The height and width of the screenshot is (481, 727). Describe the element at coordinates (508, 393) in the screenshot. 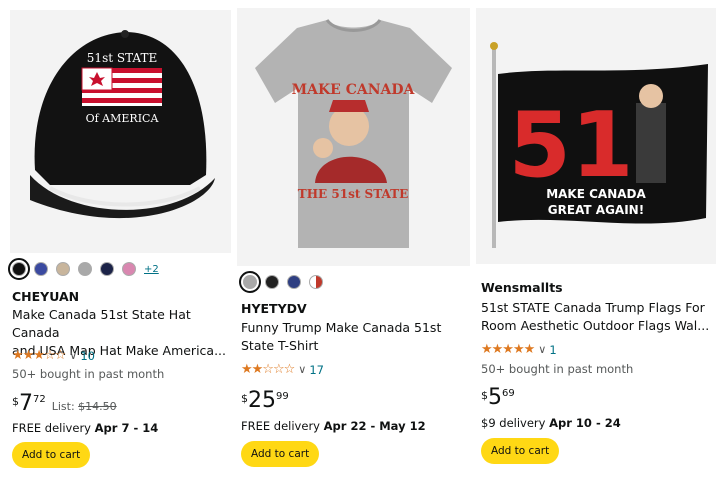

I see `price-fraction: 69` at that location.